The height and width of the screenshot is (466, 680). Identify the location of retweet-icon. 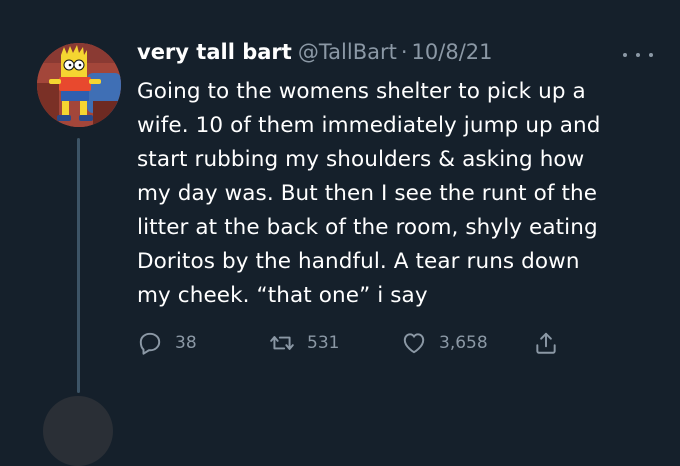
(282, 343).